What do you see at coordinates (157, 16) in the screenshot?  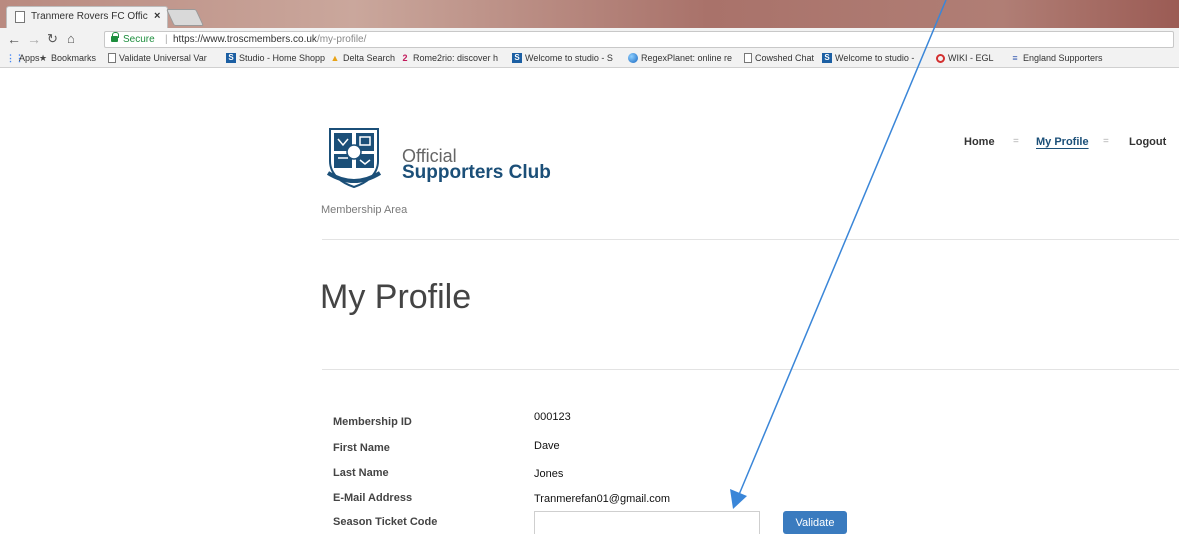 I see `close-tab-icon: ×` at bounding box center [157, 16].